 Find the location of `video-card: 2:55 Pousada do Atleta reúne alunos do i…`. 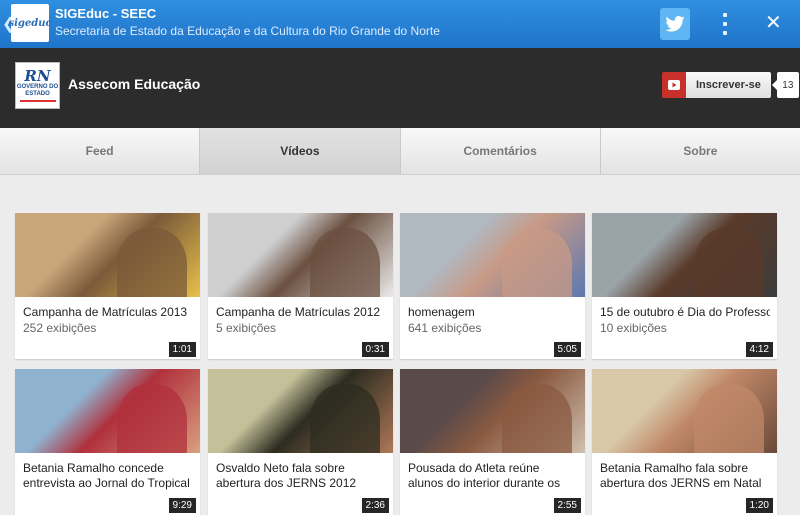

video-card: 2:55 Pousada do Atleta reúne alunos do i… is located at coordinates (492, 442).